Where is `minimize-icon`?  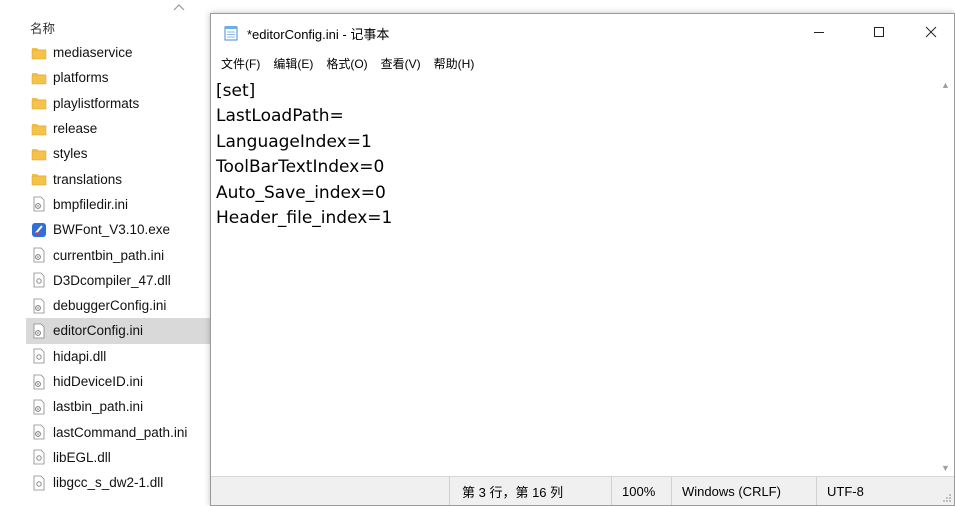
minimize-icon is located at coordinates (819, 32).